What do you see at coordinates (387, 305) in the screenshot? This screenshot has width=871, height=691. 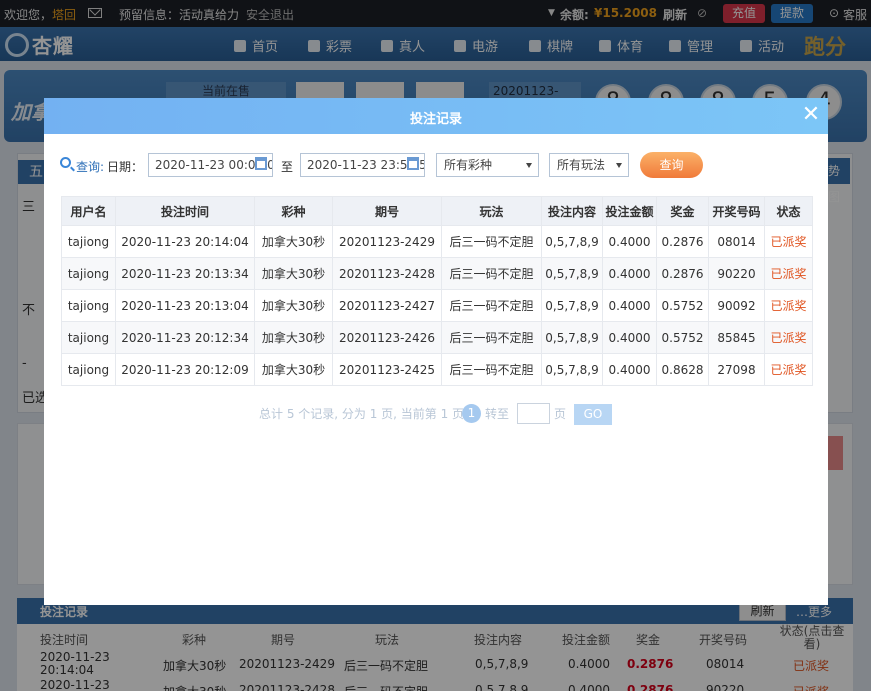 I see `table-cell: 20201123-2427` at bounding box center [387, 305].